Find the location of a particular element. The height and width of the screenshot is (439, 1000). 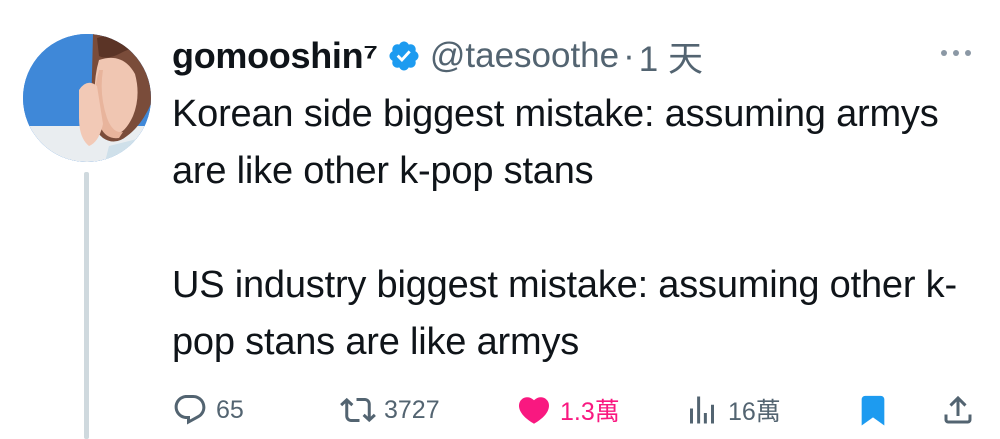

retweet-count: 3727 is located at coordinates (412, 409).